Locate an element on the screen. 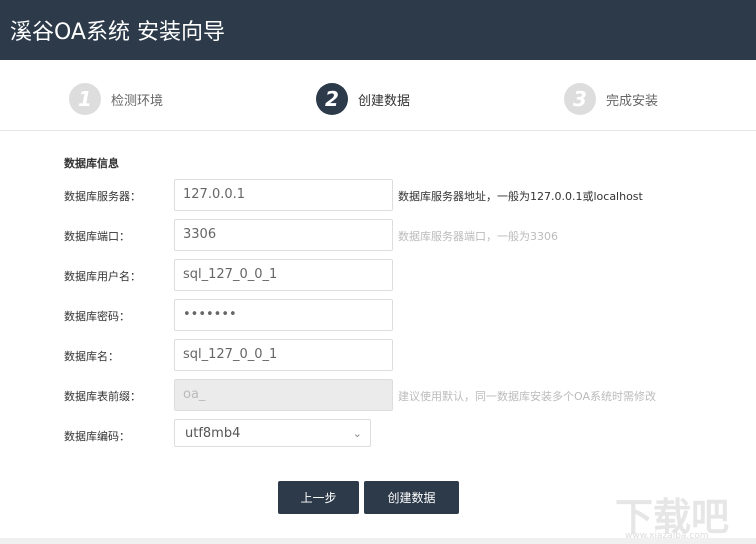  db-prefix-row: 数据库表前缀： oa_ 建议使用默认，同一数据库安装多个OA系统时需修改 is located at coordinates (404, 395).